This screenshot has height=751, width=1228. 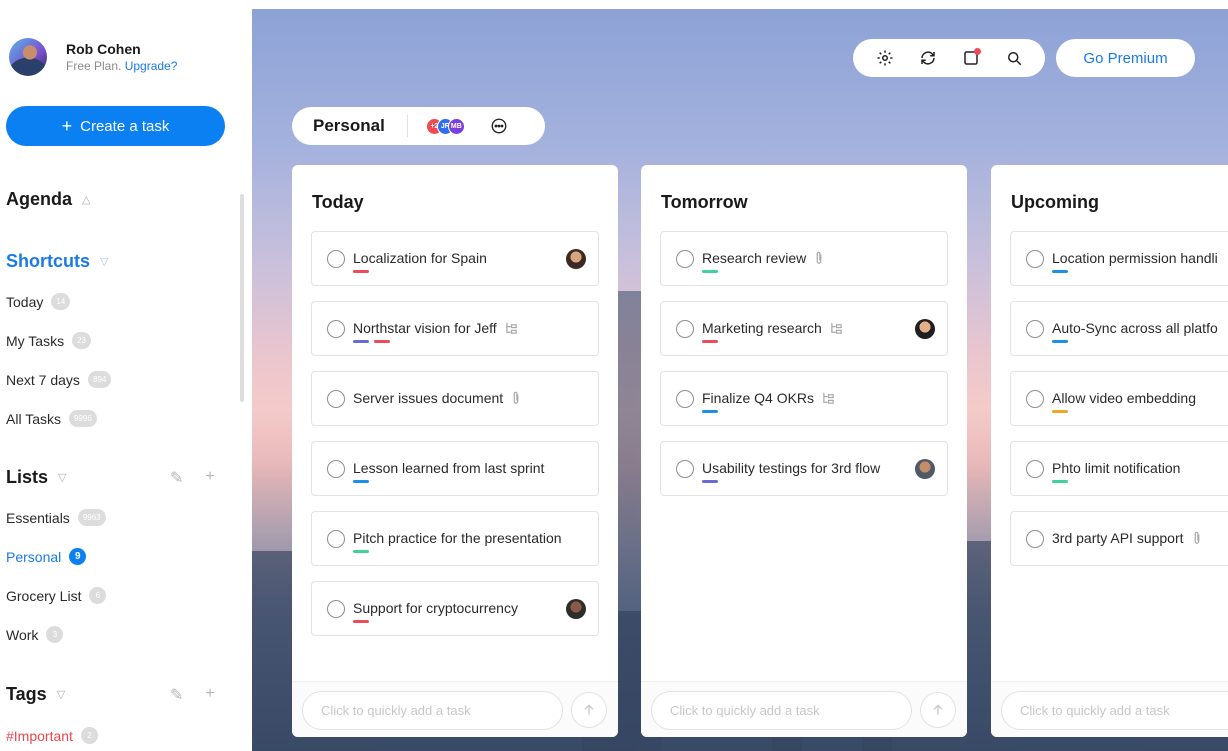 I want to click on search-icon, so click(x=1014, y=58).